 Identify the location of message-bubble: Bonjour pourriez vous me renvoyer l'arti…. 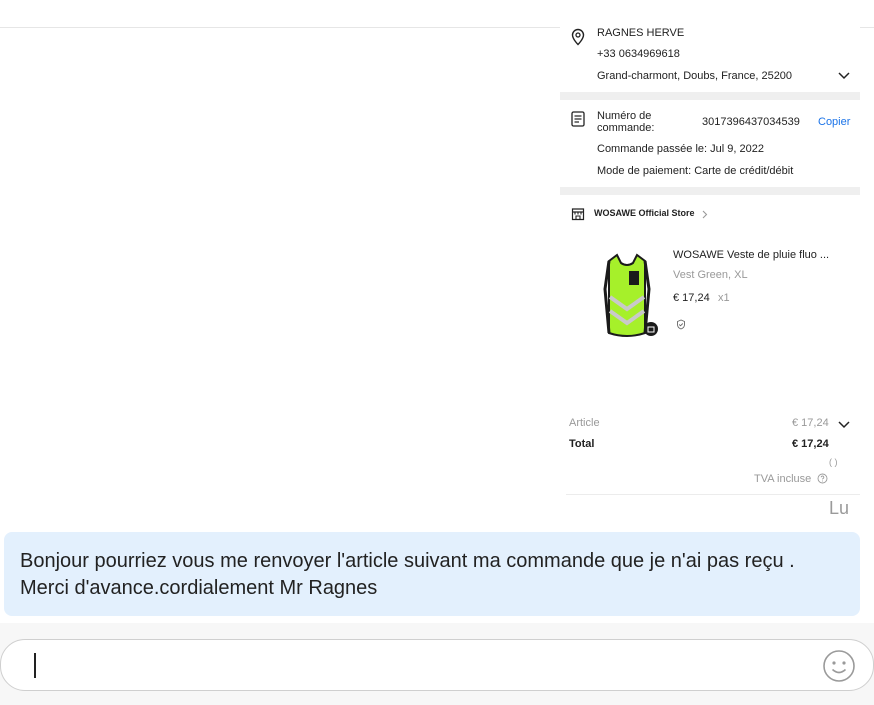
(432, 574).